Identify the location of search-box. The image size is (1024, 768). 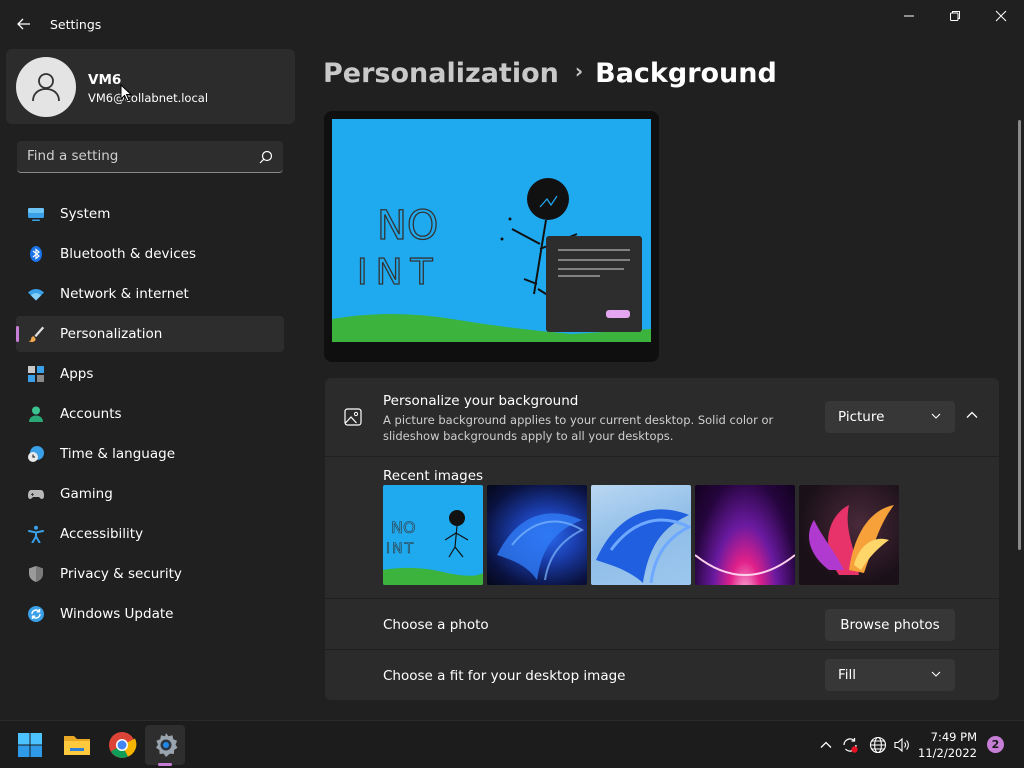
(150, 157).